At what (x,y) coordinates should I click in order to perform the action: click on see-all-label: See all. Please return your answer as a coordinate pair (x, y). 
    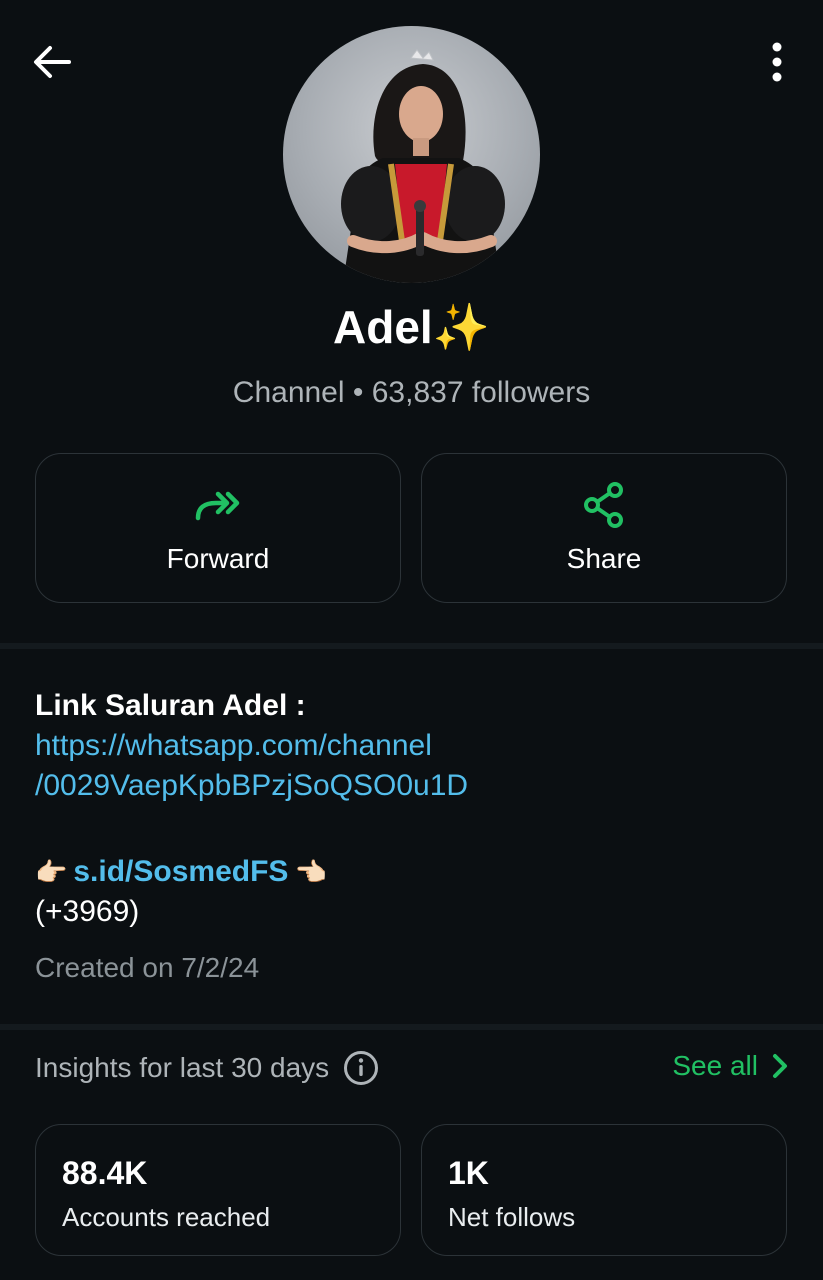
    Looking at the image, I should click on (715, 1065).